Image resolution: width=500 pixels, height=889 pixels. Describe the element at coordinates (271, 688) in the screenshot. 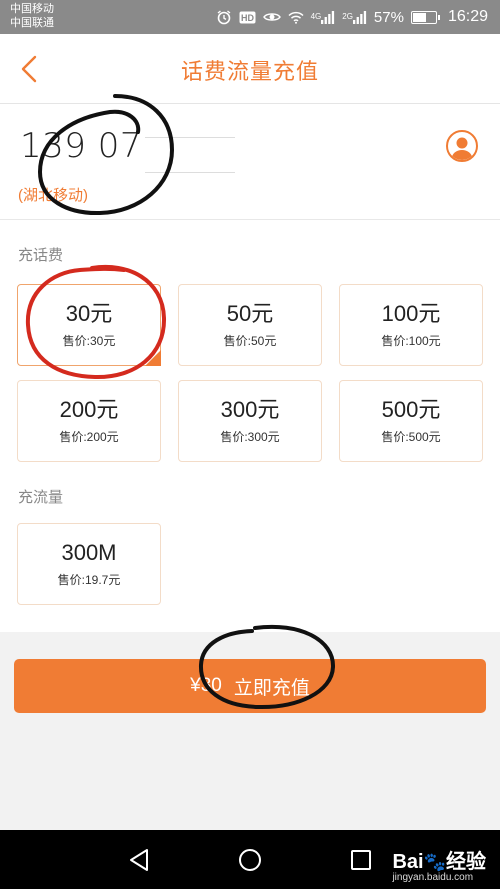

I see `recharge-label: 立即充值` at that location.